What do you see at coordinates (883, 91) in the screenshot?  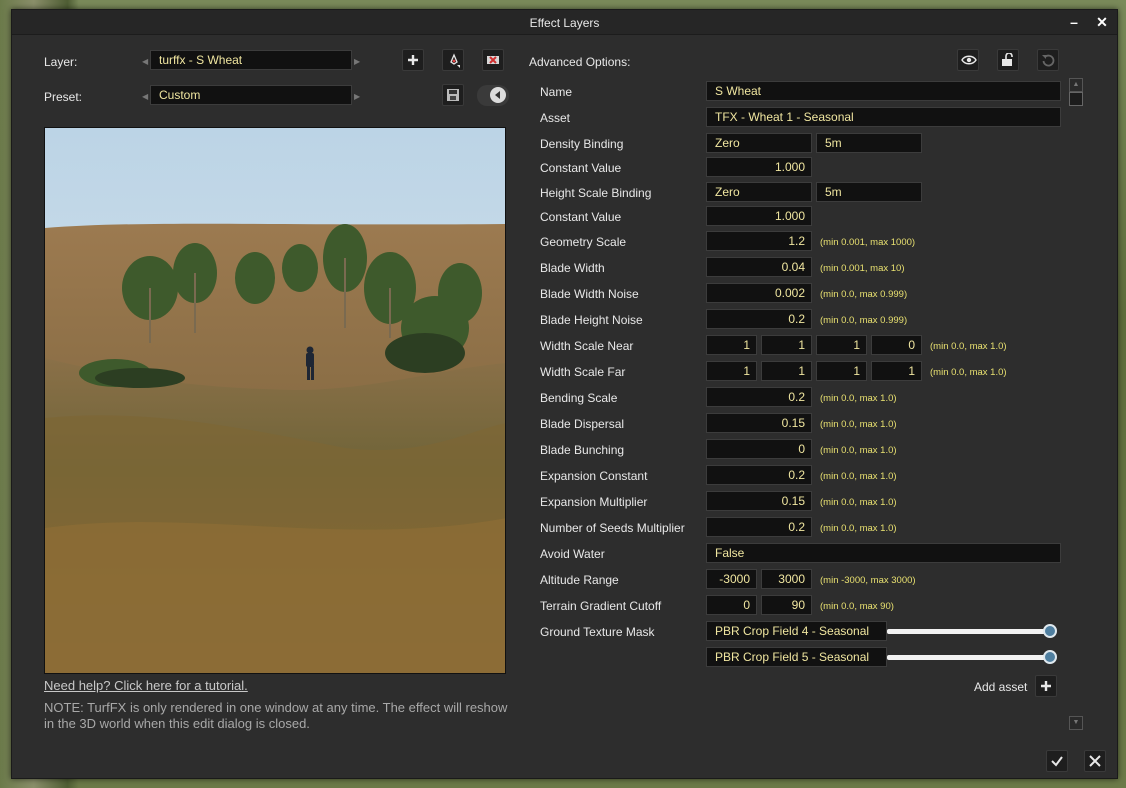 I see `name-field: S Wheat` at bounding box center [883, 91].